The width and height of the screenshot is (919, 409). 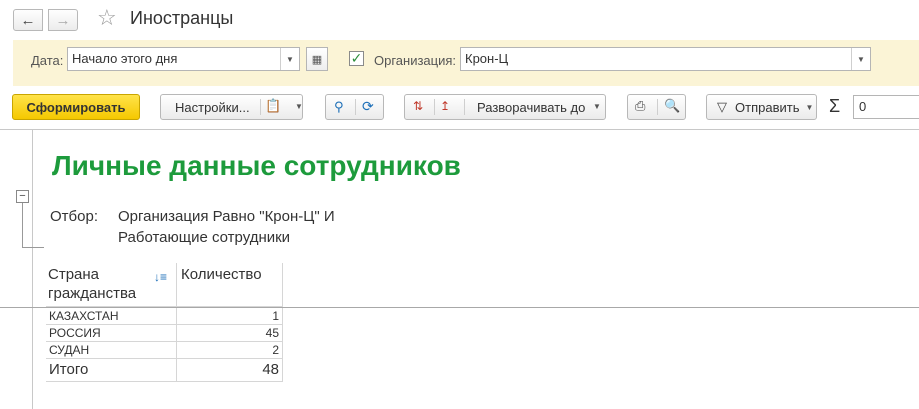 I want to click on collapse-all-icon: ⇅, so click(x=418, y=106).